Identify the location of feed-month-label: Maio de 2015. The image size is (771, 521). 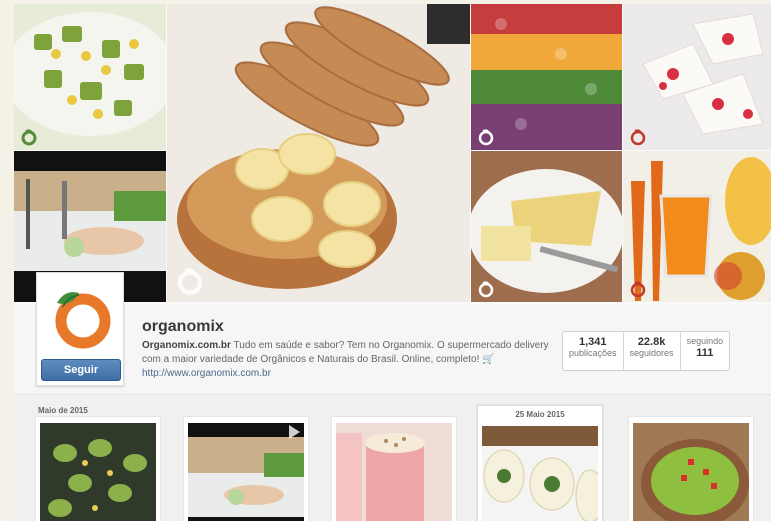
(63, 410).